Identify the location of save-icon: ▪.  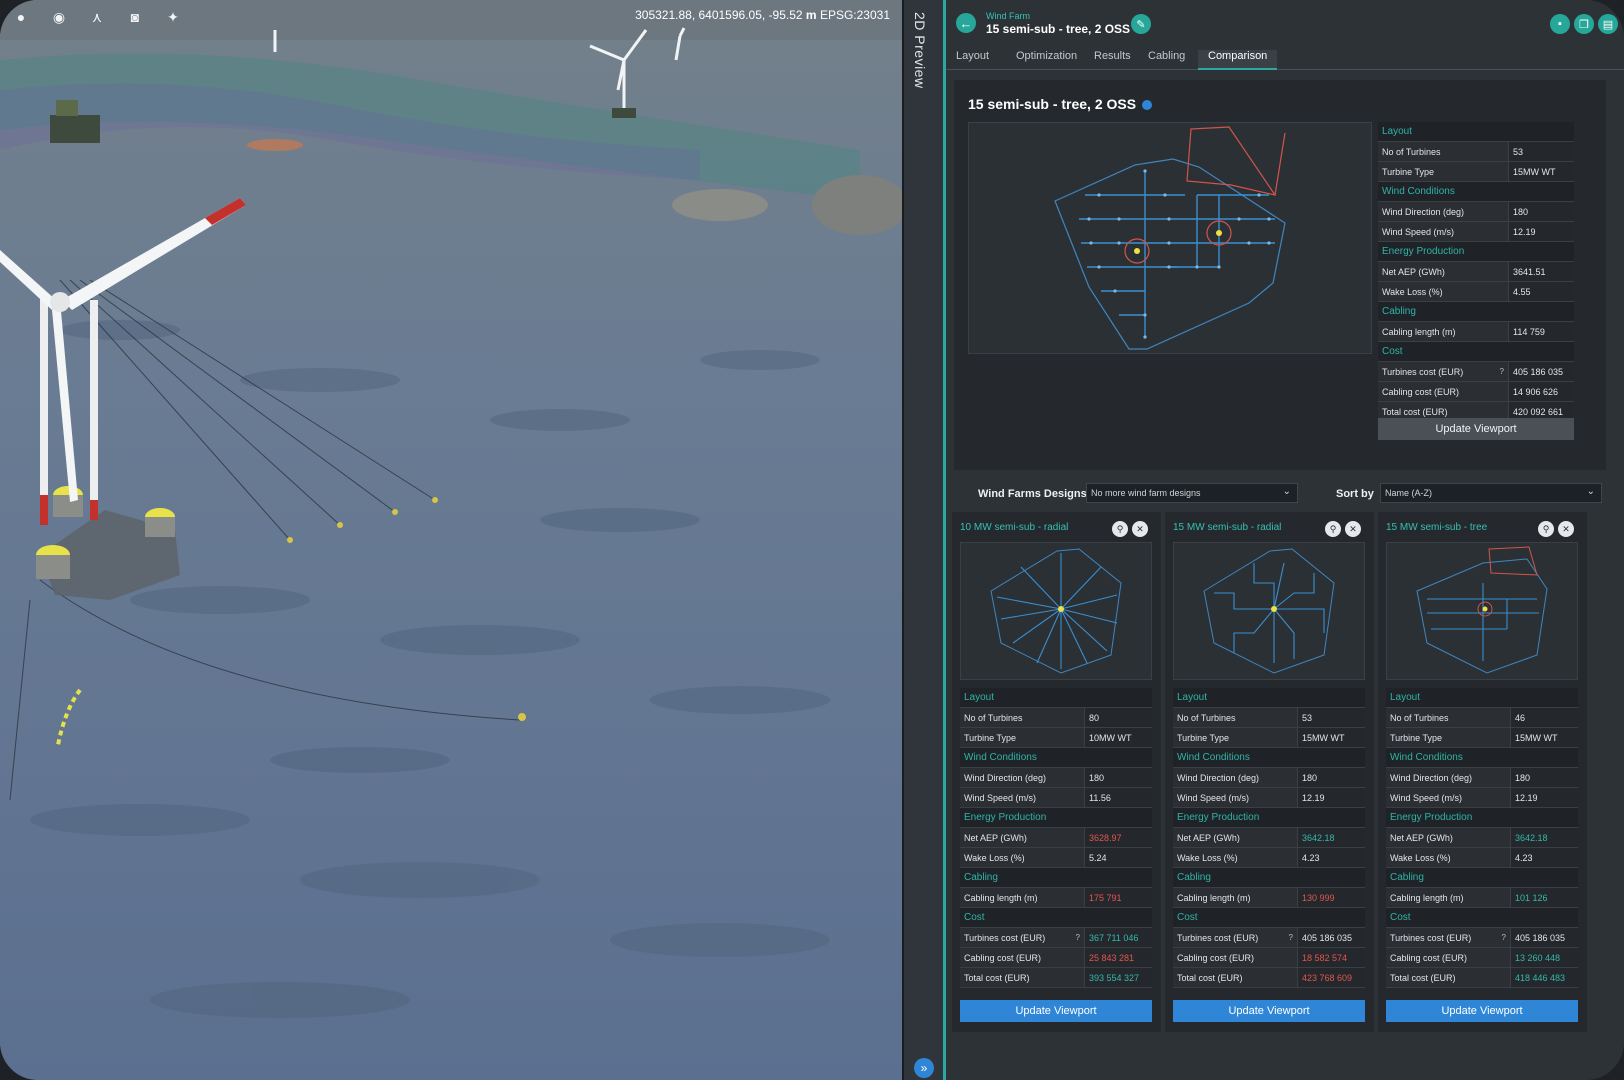
(1560, 24).